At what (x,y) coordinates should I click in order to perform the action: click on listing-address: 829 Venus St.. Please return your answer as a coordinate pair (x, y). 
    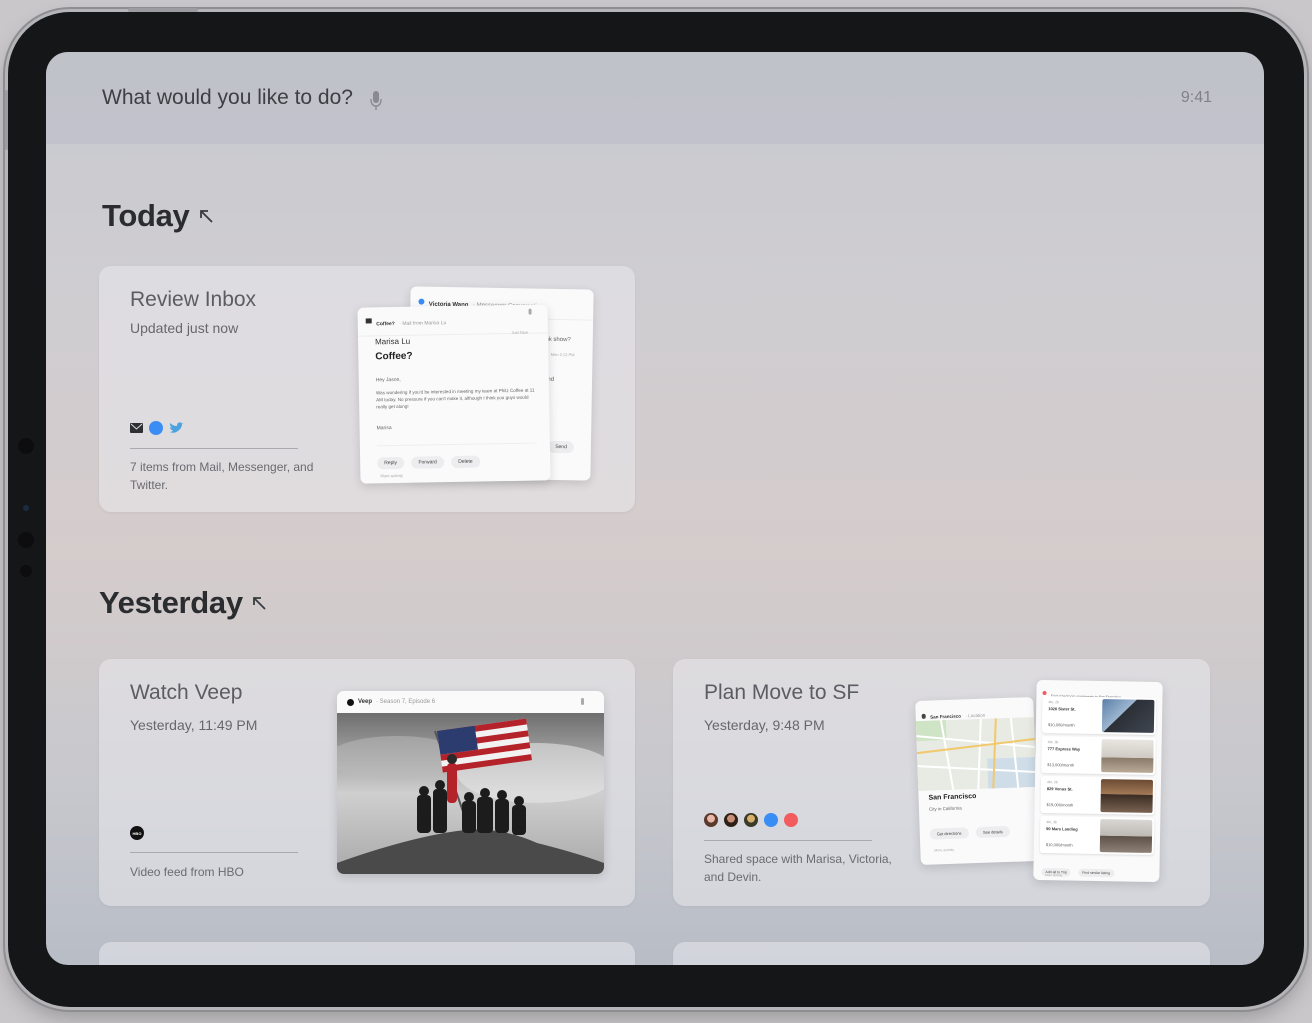
    Looking at the image, I should click on (1059, 789).